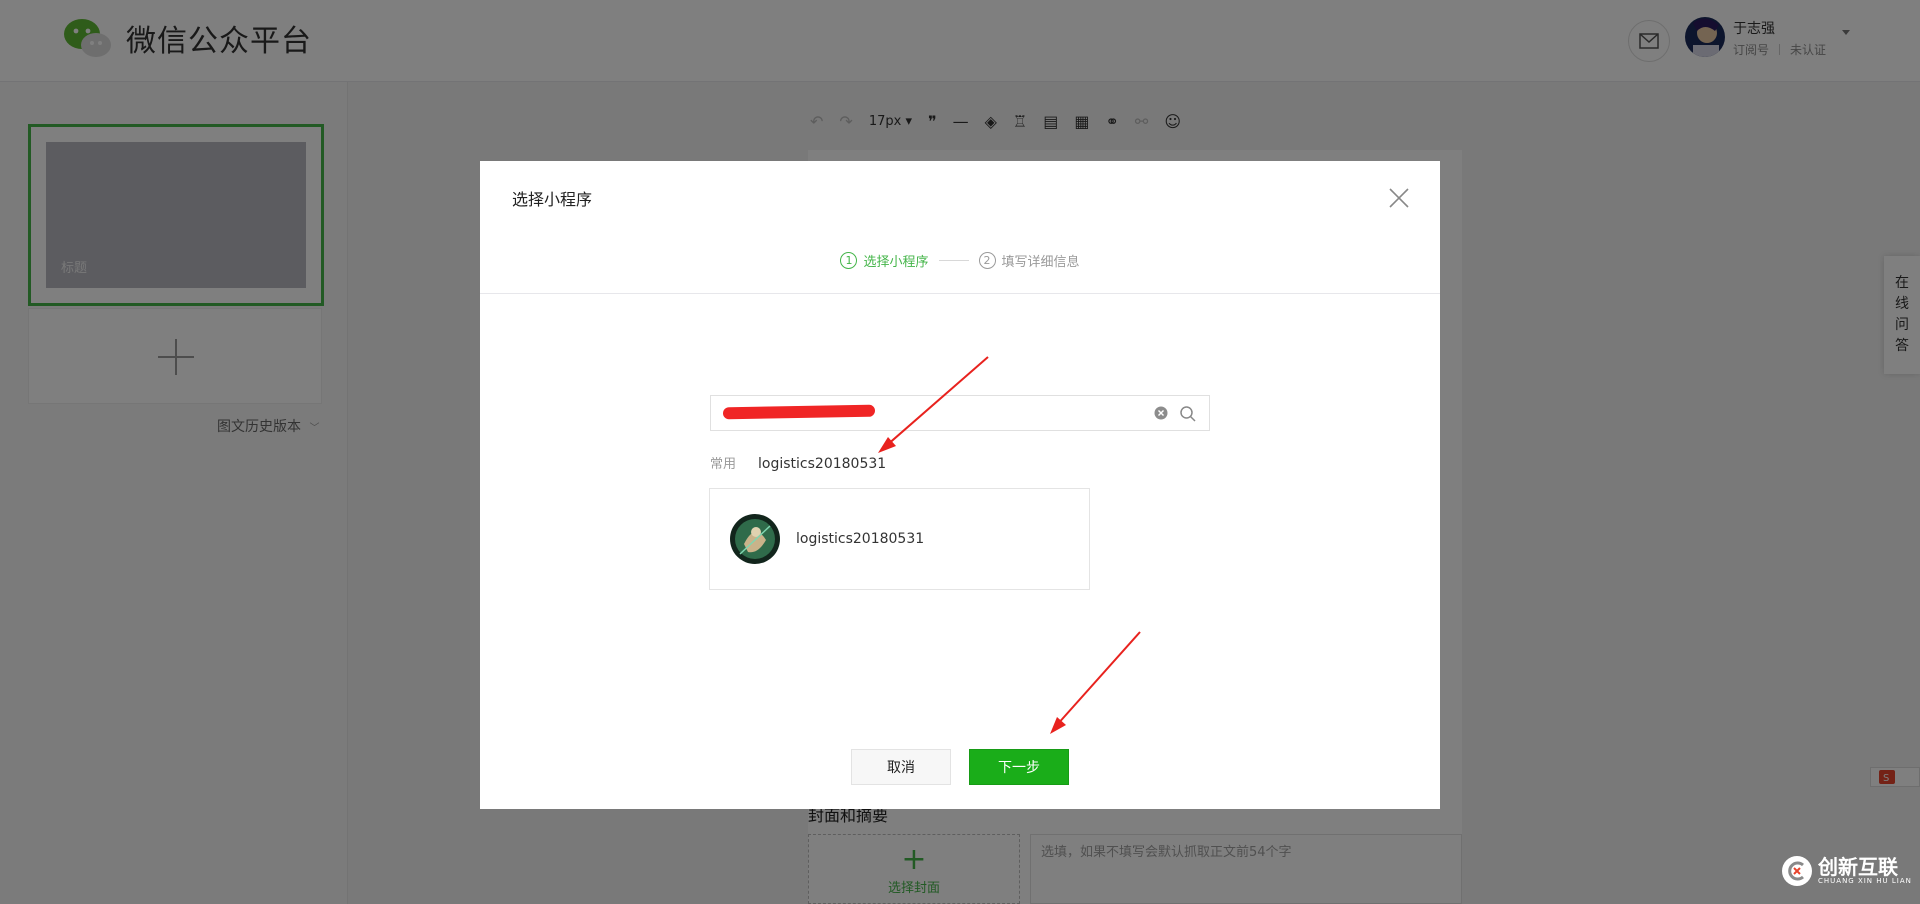 The width and height of the screenshot is (1920, 904). I want to click on dialog-title: 选择小程序, so click(552, 199).